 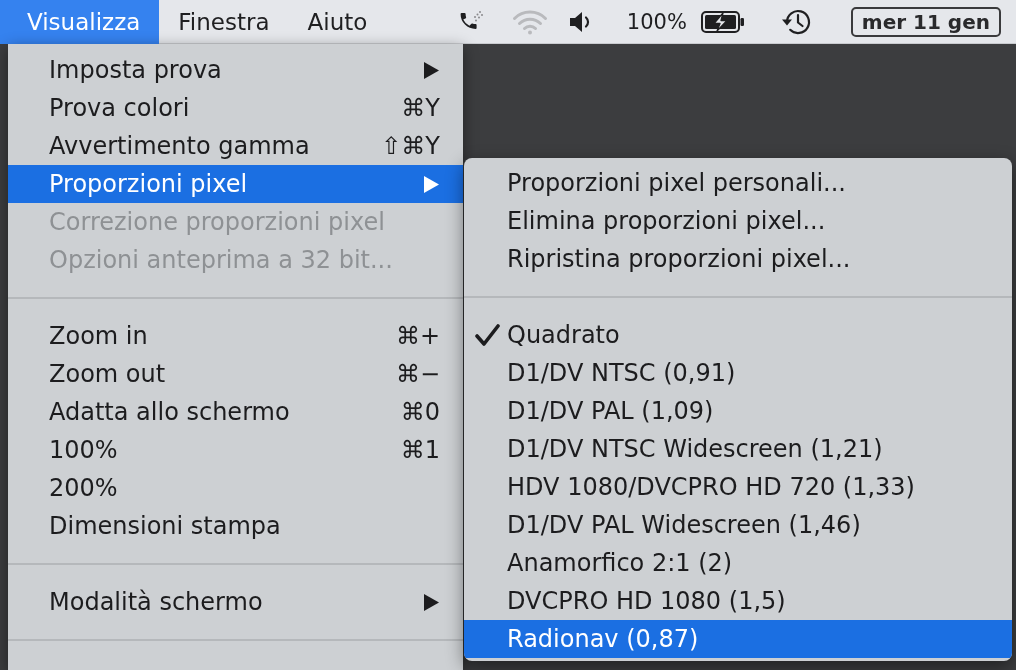 What do you see at coordinates (410, 146) in the screenshot?
I see `shortcut-label: ⇧⌘Y` at bounding box center [410, 146].